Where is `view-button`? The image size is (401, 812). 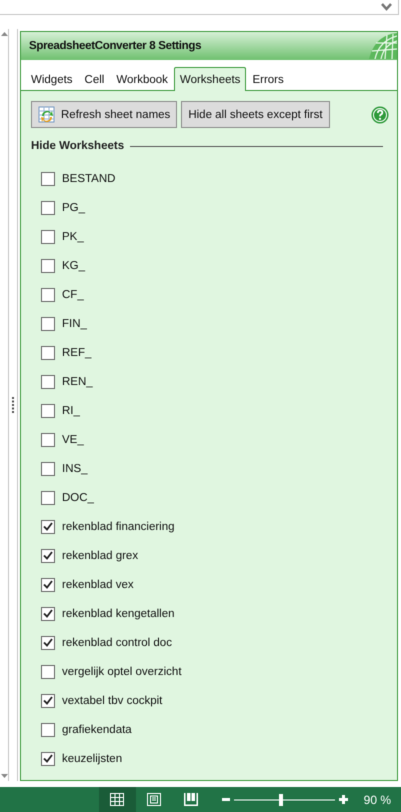
view-button is located at coordinates (117, 799).